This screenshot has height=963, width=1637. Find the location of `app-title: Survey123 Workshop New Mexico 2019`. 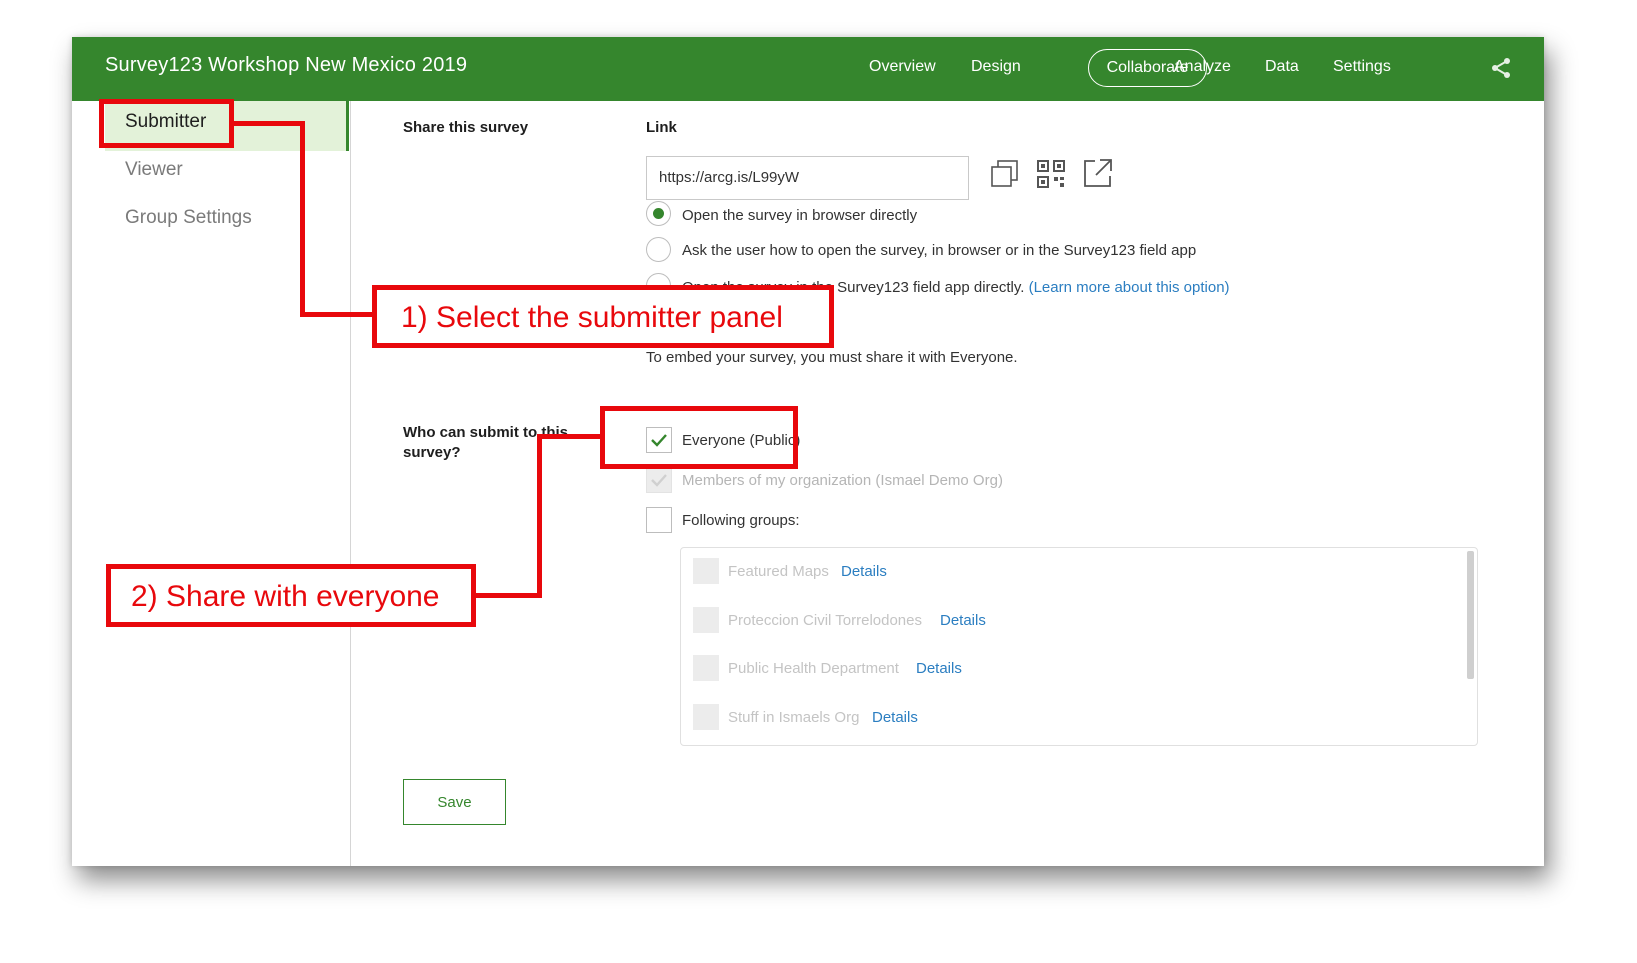

app-title: Survey123 Workshop New Mexico 2019 is located at coordinates (286, 65).